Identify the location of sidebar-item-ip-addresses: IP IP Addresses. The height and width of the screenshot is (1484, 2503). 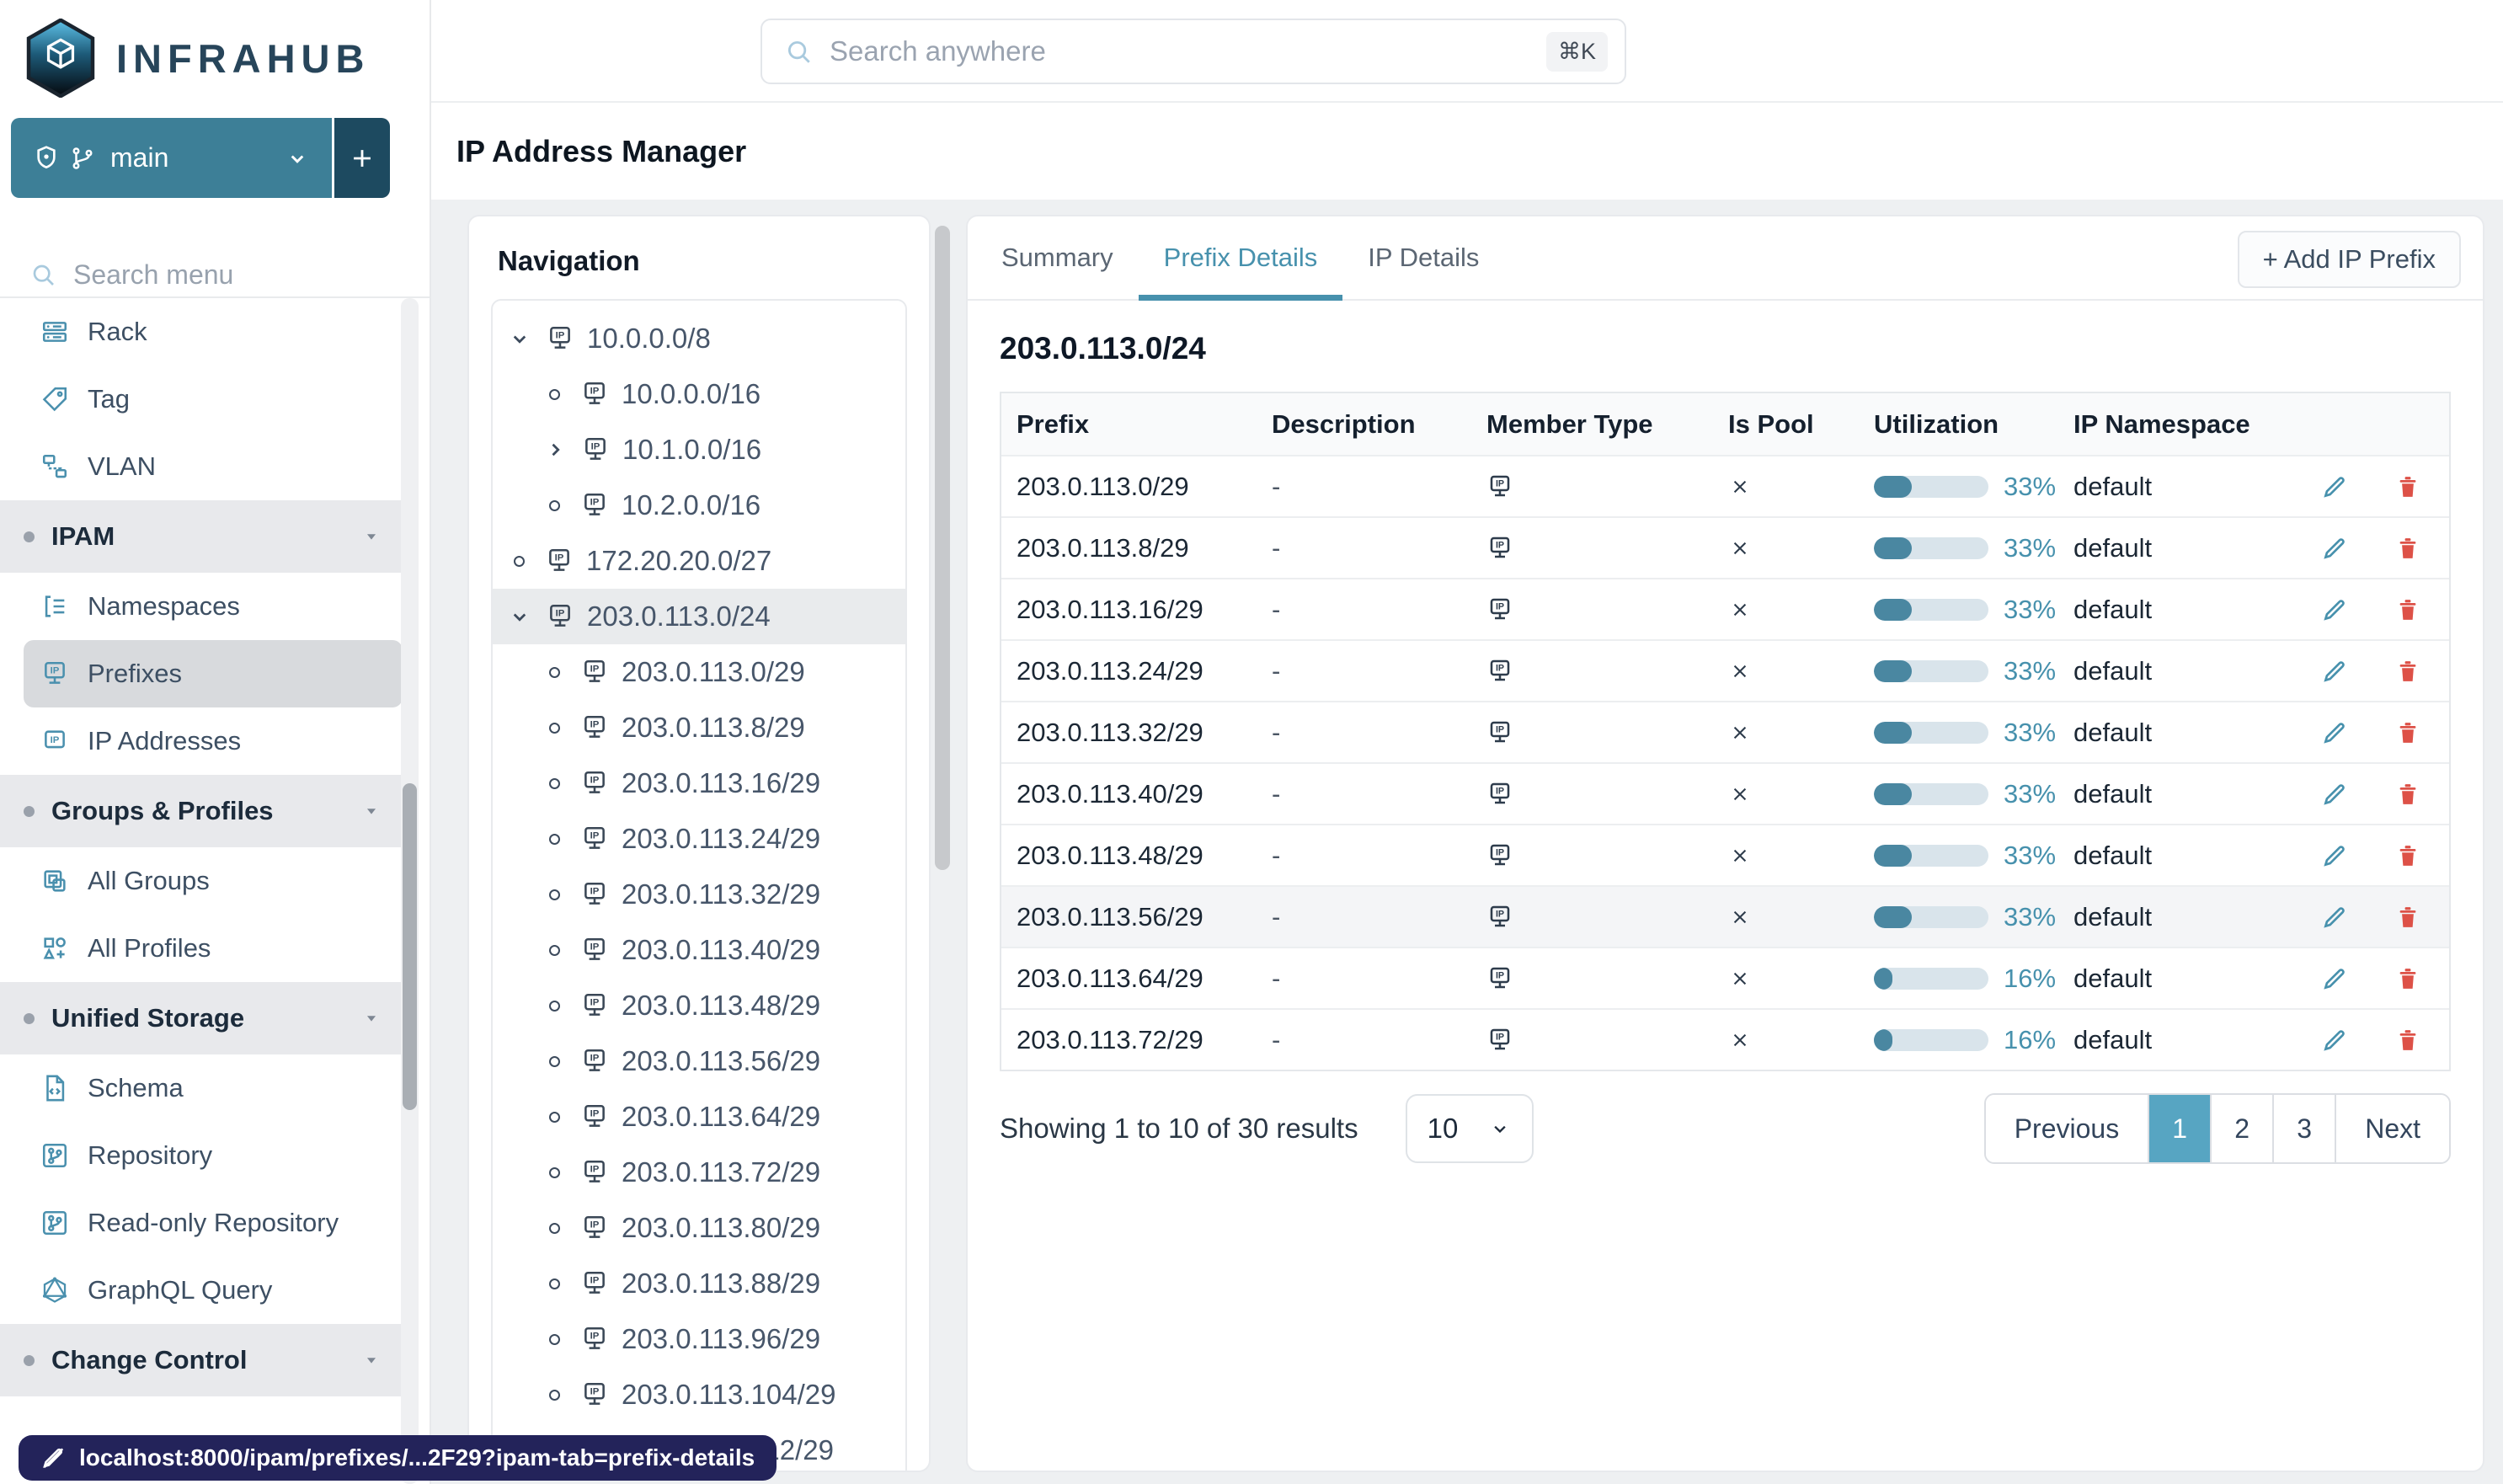
(201, 741).